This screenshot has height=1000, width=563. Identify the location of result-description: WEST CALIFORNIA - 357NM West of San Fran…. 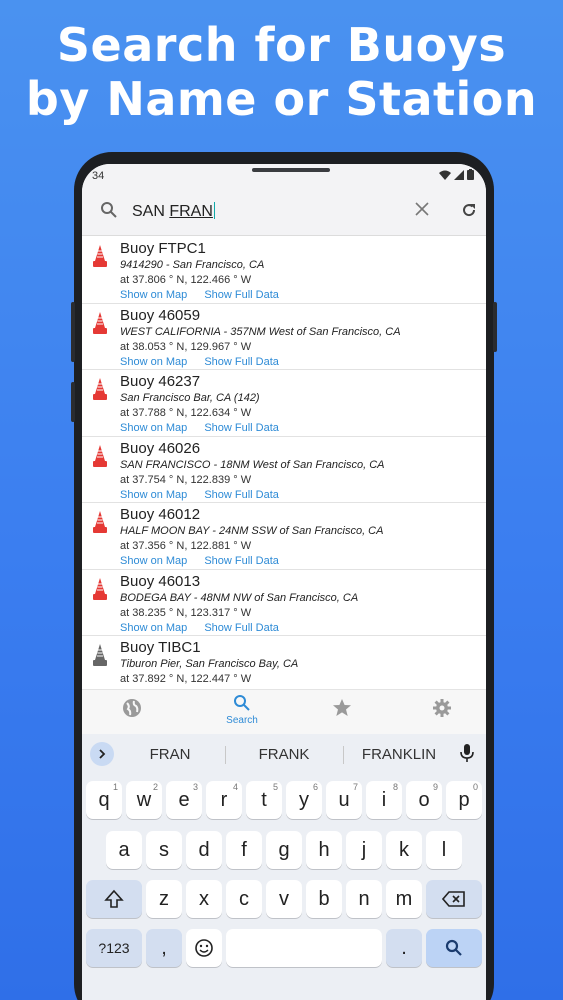
(260, 331).